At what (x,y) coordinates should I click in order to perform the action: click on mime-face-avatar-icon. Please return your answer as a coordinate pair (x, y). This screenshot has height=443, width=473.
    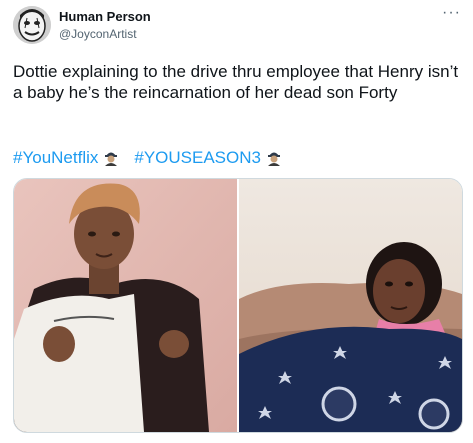
    Looking at the image, I should click on (32, 25).